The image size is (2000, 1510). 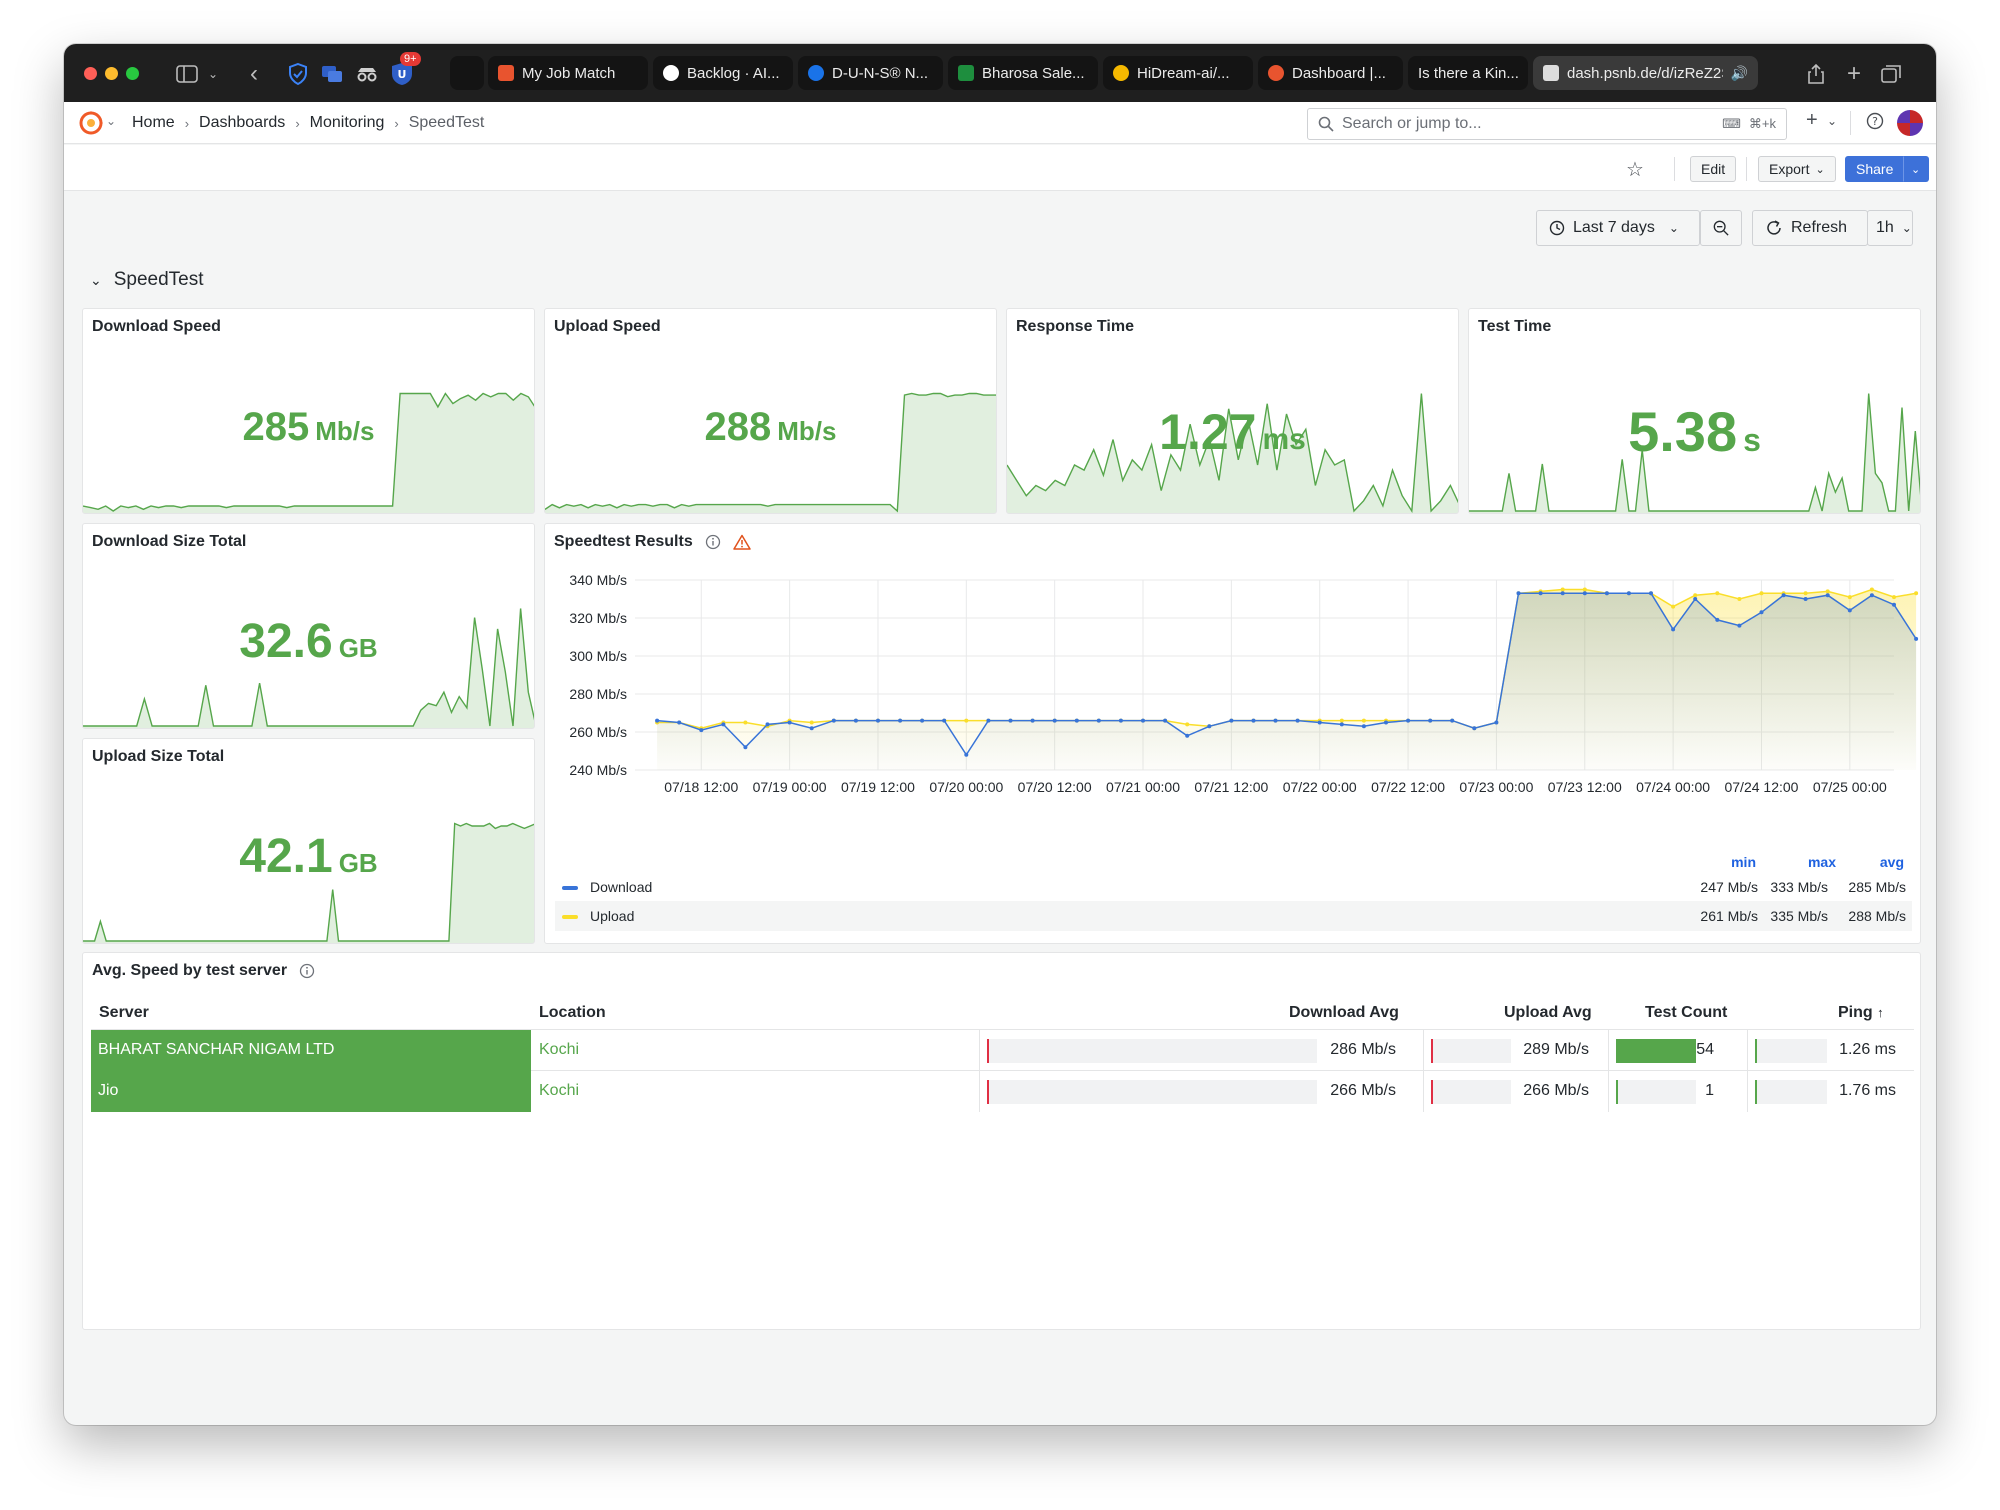 What do you see at coordinates (741, 542) in the screenshot?
I see `warning-icon` at bounding box center [741, 542].